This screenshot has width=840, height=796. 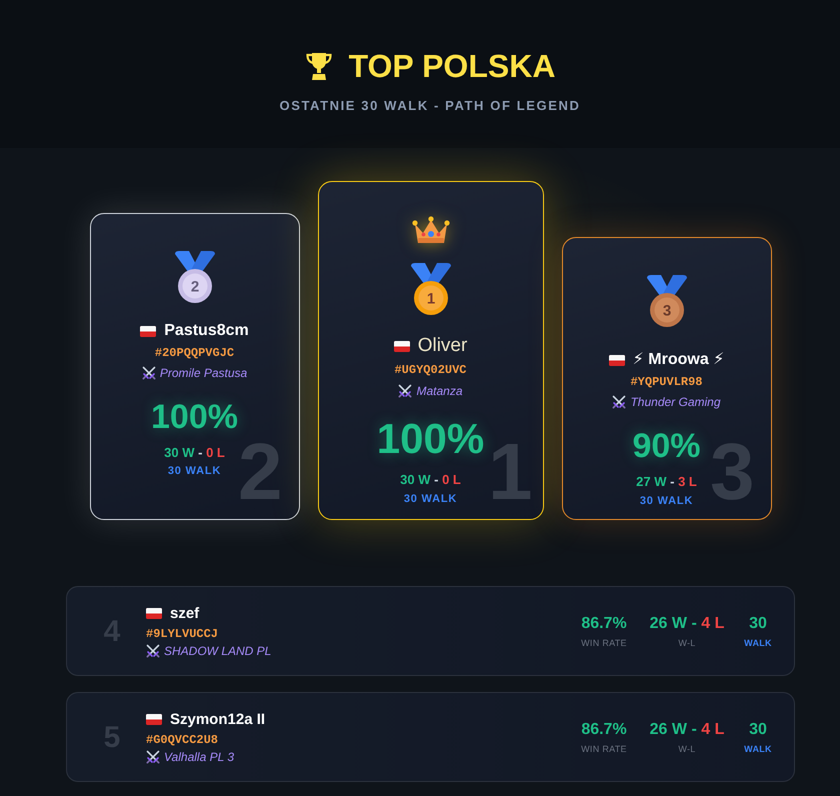 What do you see at coordinates (218, 720) in the screenshot?
I see `player-name: Szymon12a II` at bounding box center [218, 720].